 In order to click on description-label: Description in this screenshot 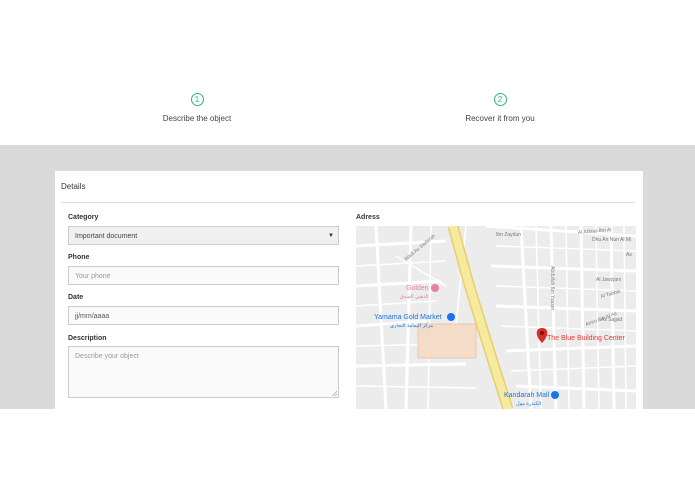, I will do `click(87, 338)`.